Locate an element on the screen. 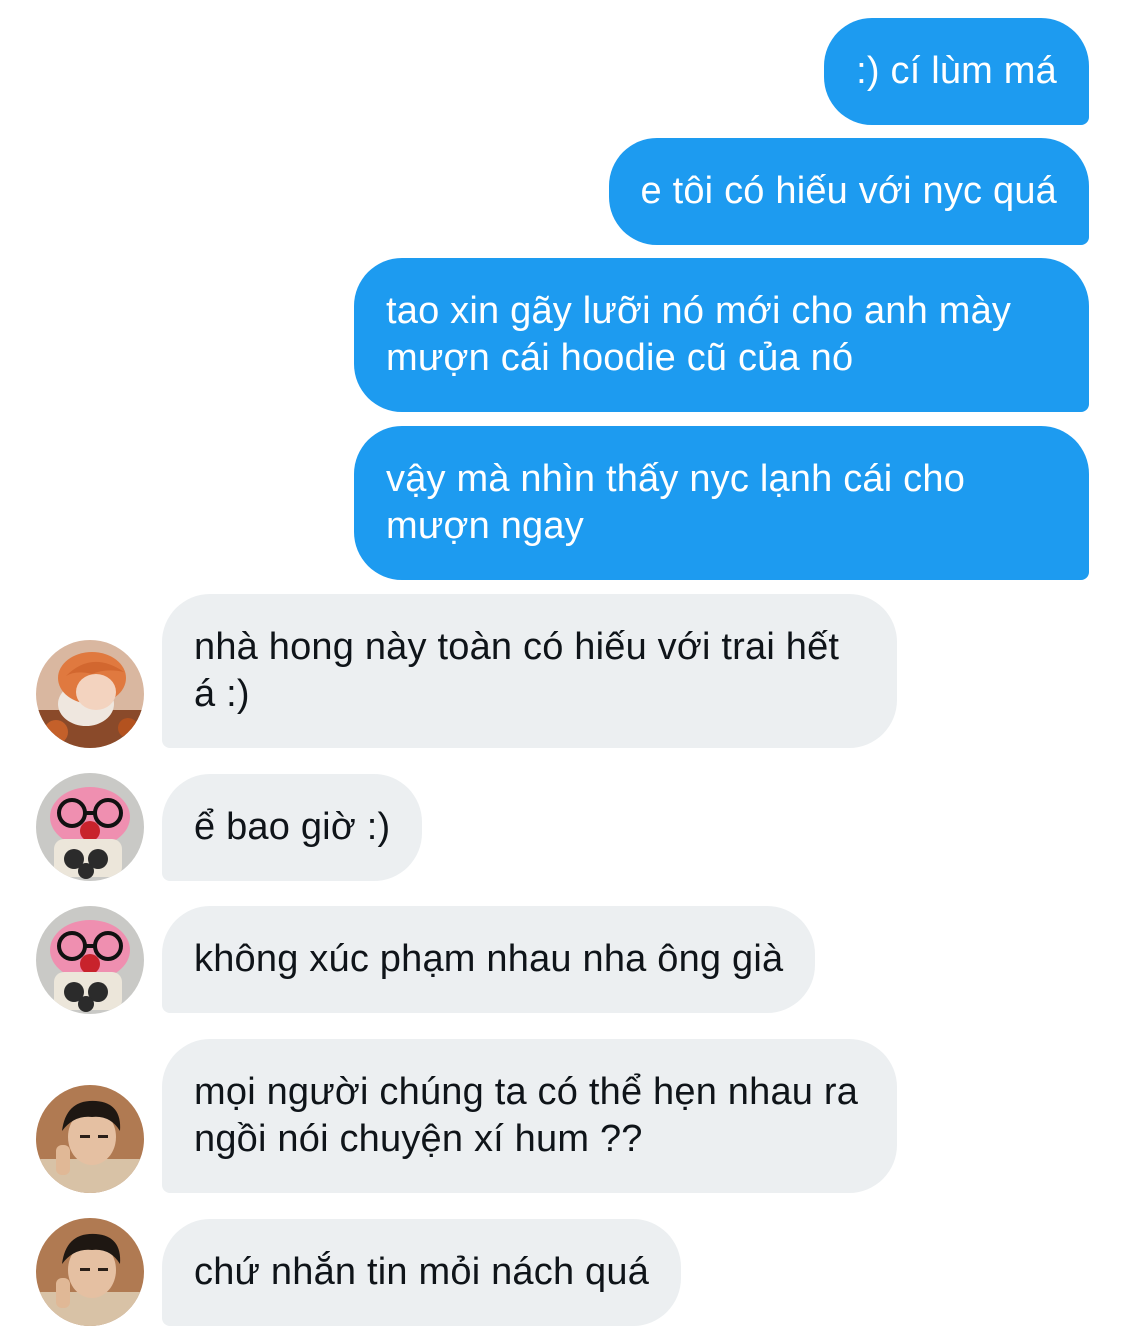  outgoing-message: :) cí lùm má is located at coordinates (956, 71).